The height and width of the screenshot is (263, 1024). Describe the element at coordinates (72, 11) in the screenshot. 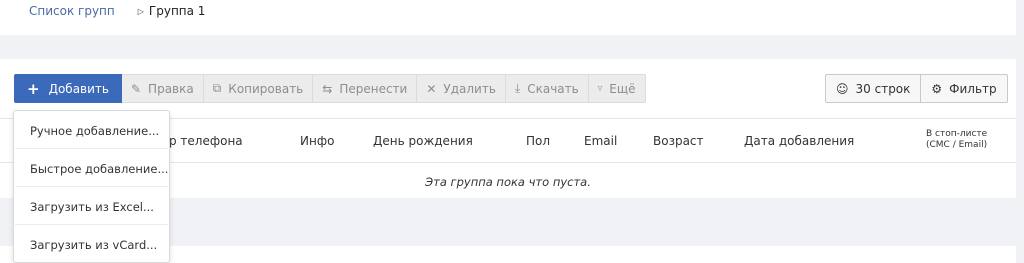

I see `breadcrumb-group-list-link: Список групп` at that location.